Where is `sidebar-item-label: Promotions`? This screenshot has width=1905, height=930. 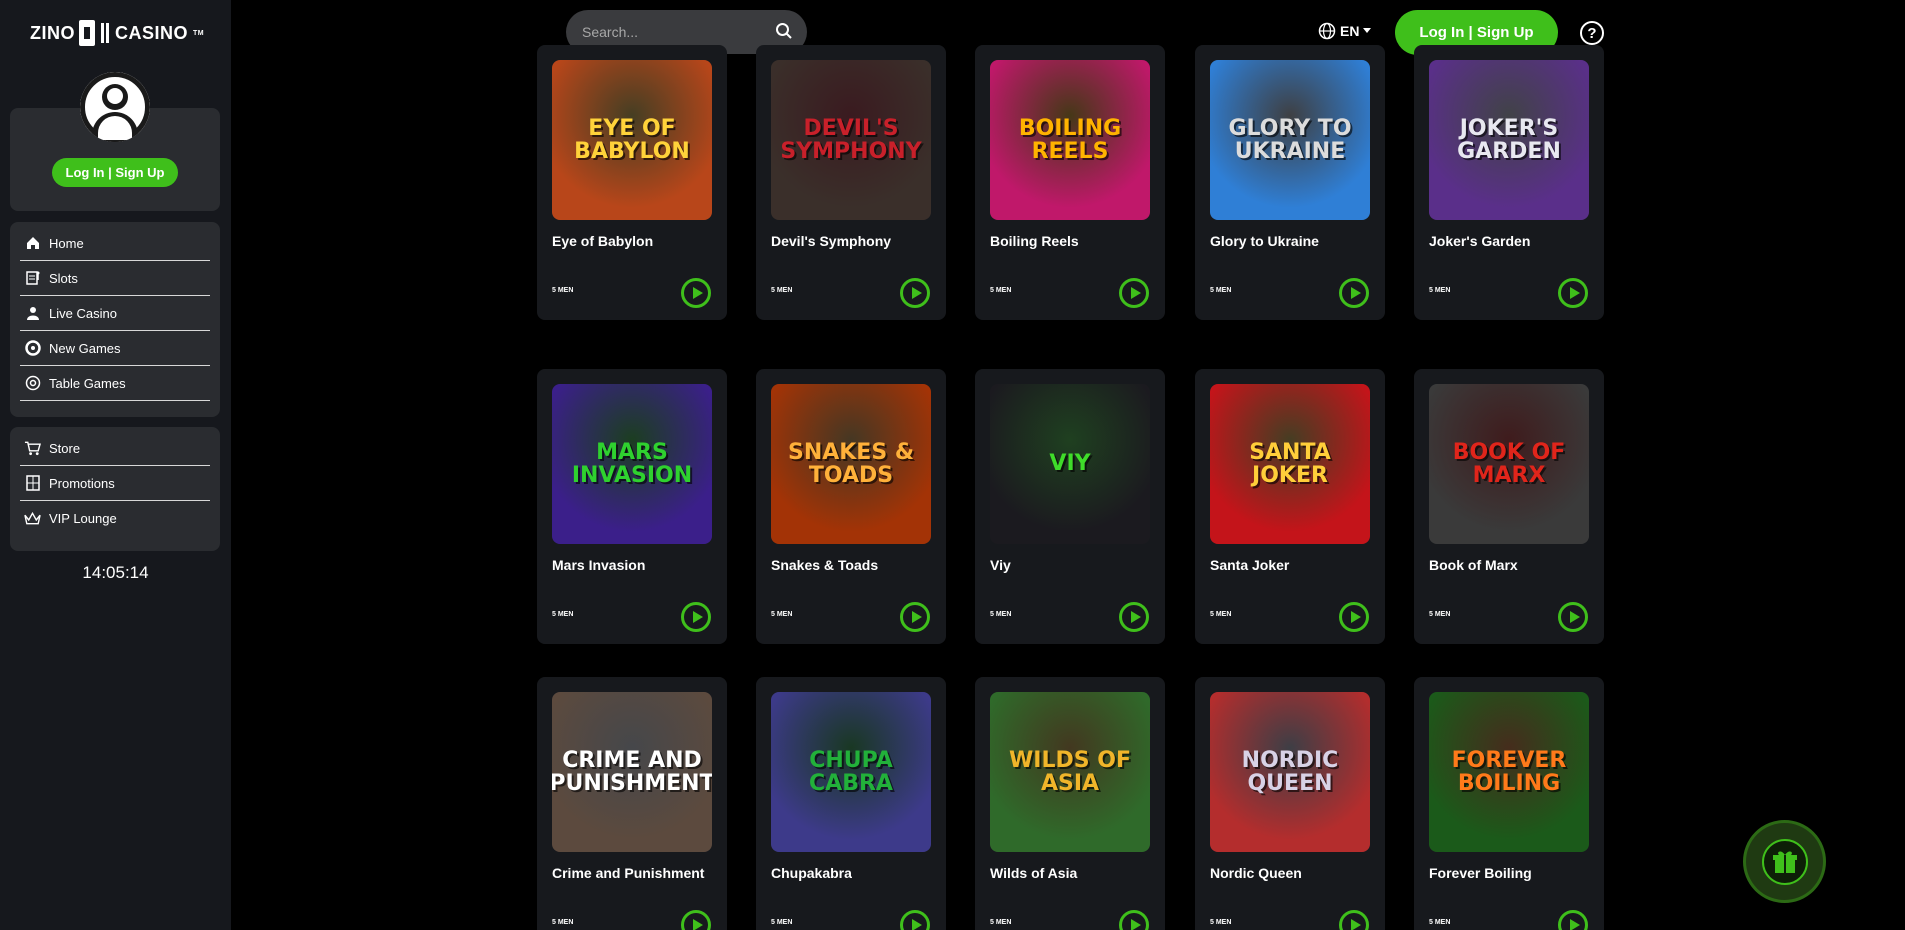 sidebar-item-label: Promotions is located at coordinates (82, 483).